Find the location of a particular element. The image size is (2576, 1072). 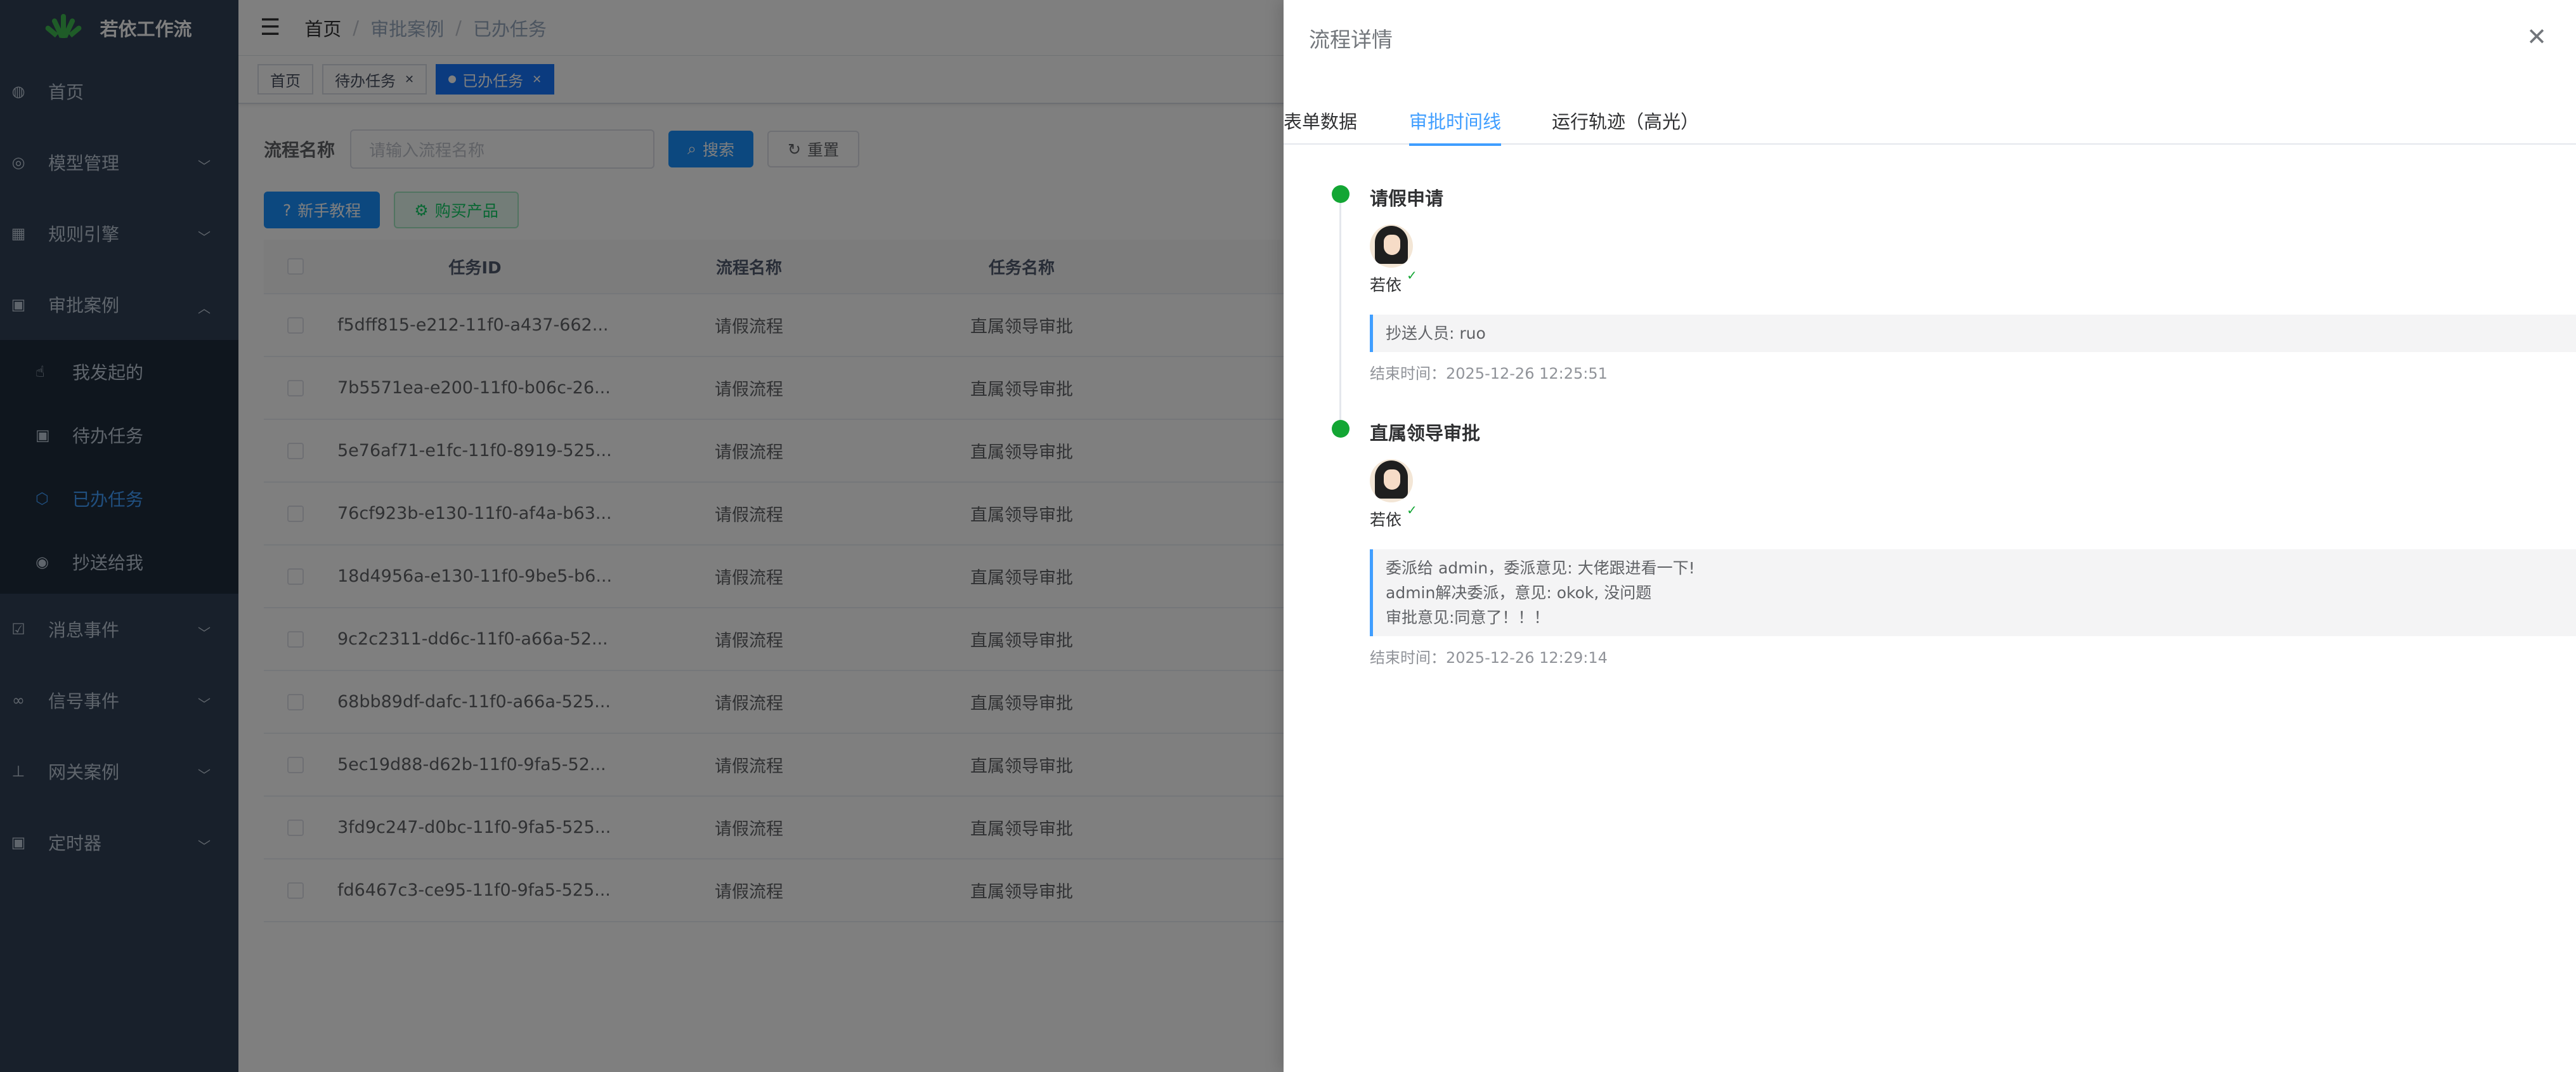

drawer-tabs: 表单数据 审批时间线 运行轨迹（高光） is located at coordinates (1930, 121).